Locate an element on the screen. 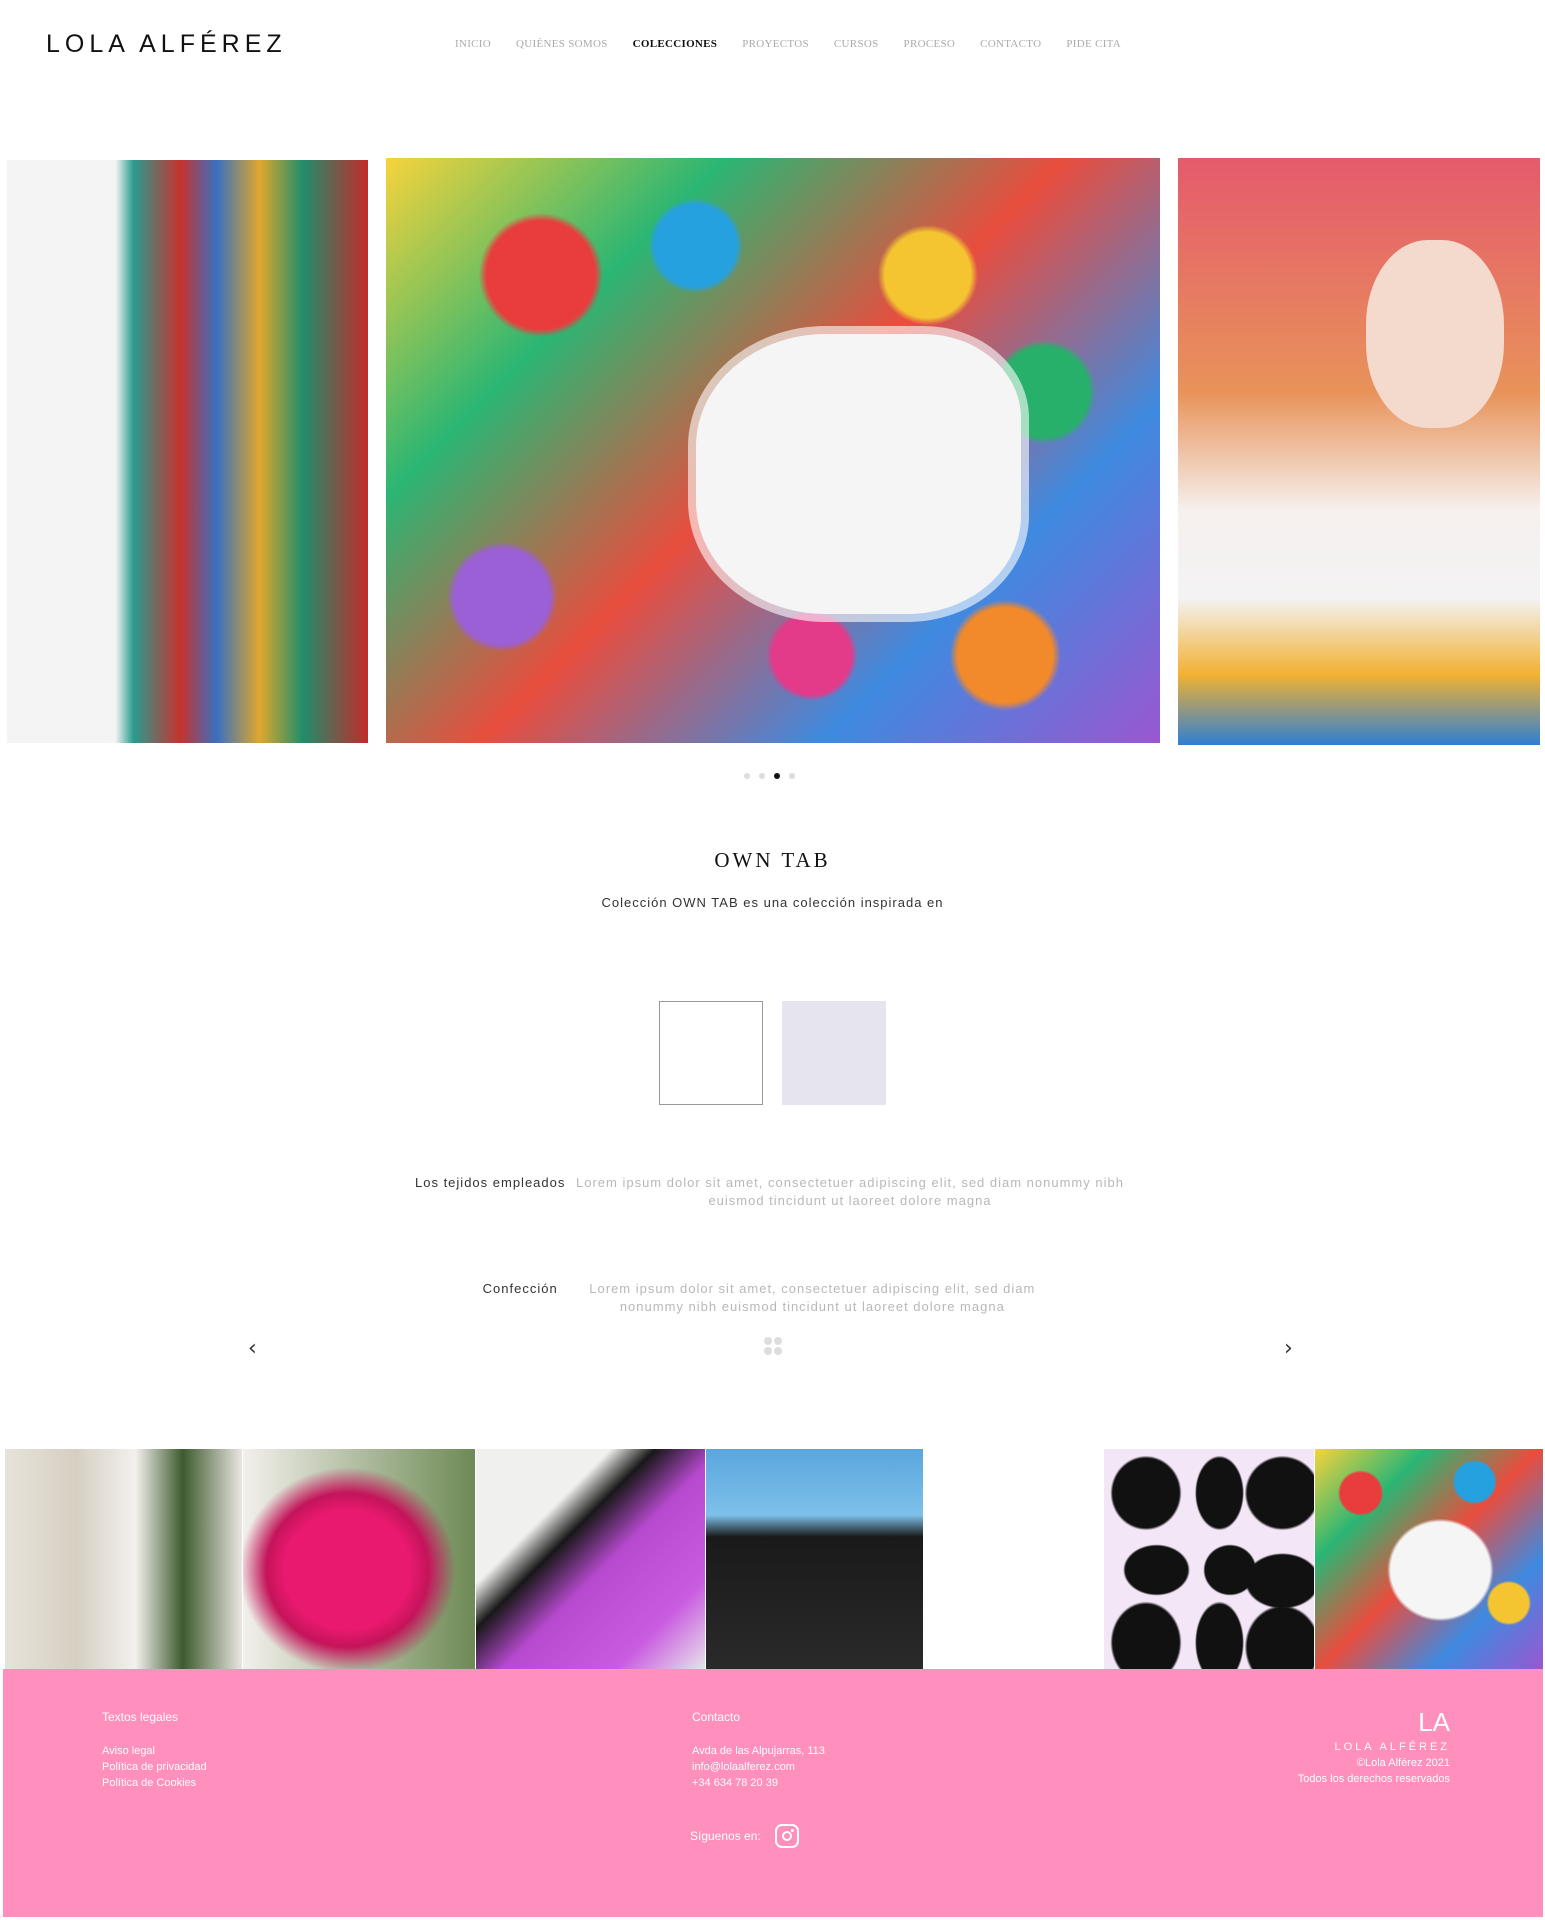 Image resolution: width=1545 pixels, height=1920 pixels. follow-label: Síguenos en: is located at coordinates (725, 1836).